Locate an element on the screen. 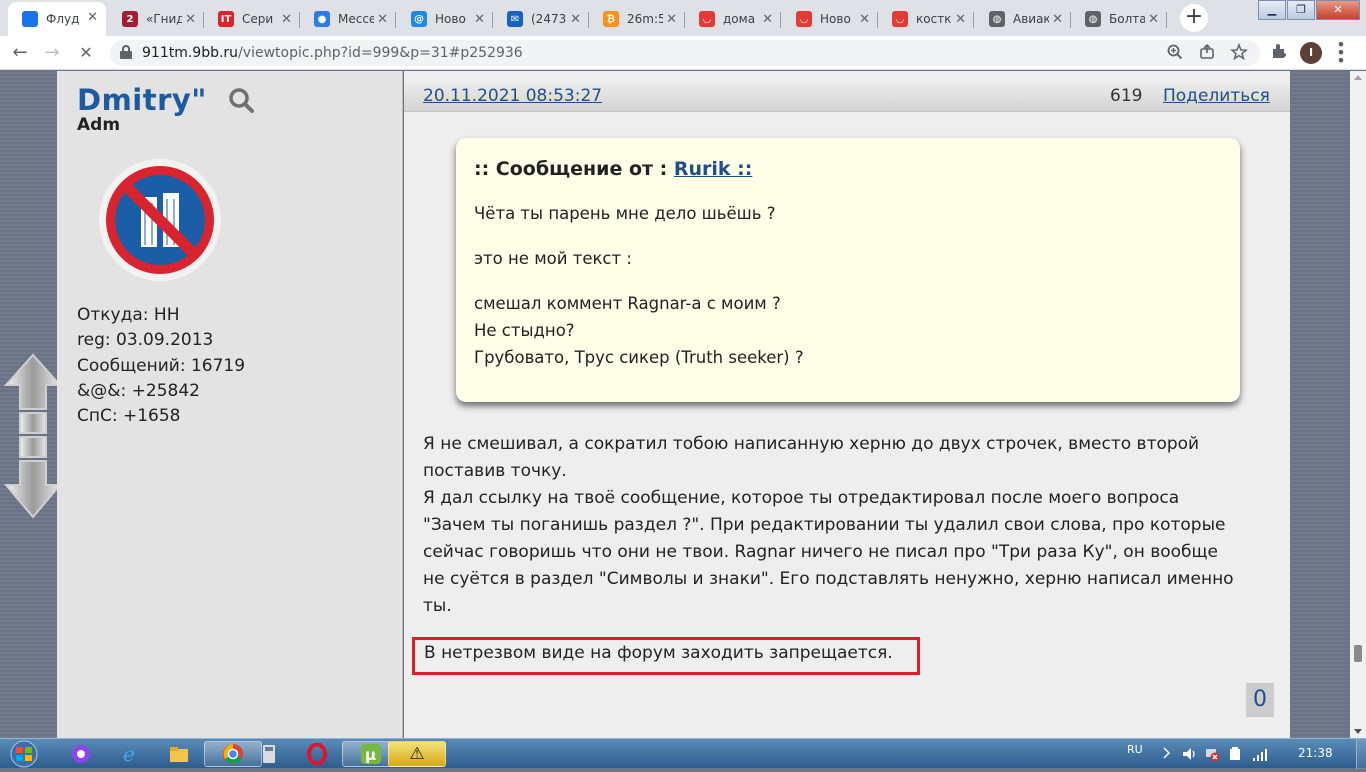 This screenshot has height=772, width=1366. opera-browser-icon is located at coordinates (317, 754).